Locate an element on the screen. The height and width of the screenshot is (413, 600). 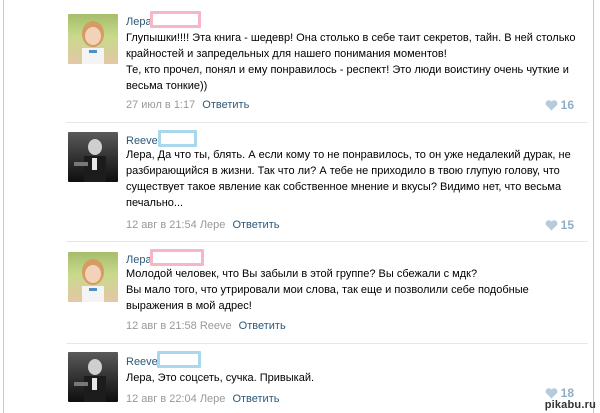
comment-date: 27 июл в 1:17 is located at coordinates (160, 105).